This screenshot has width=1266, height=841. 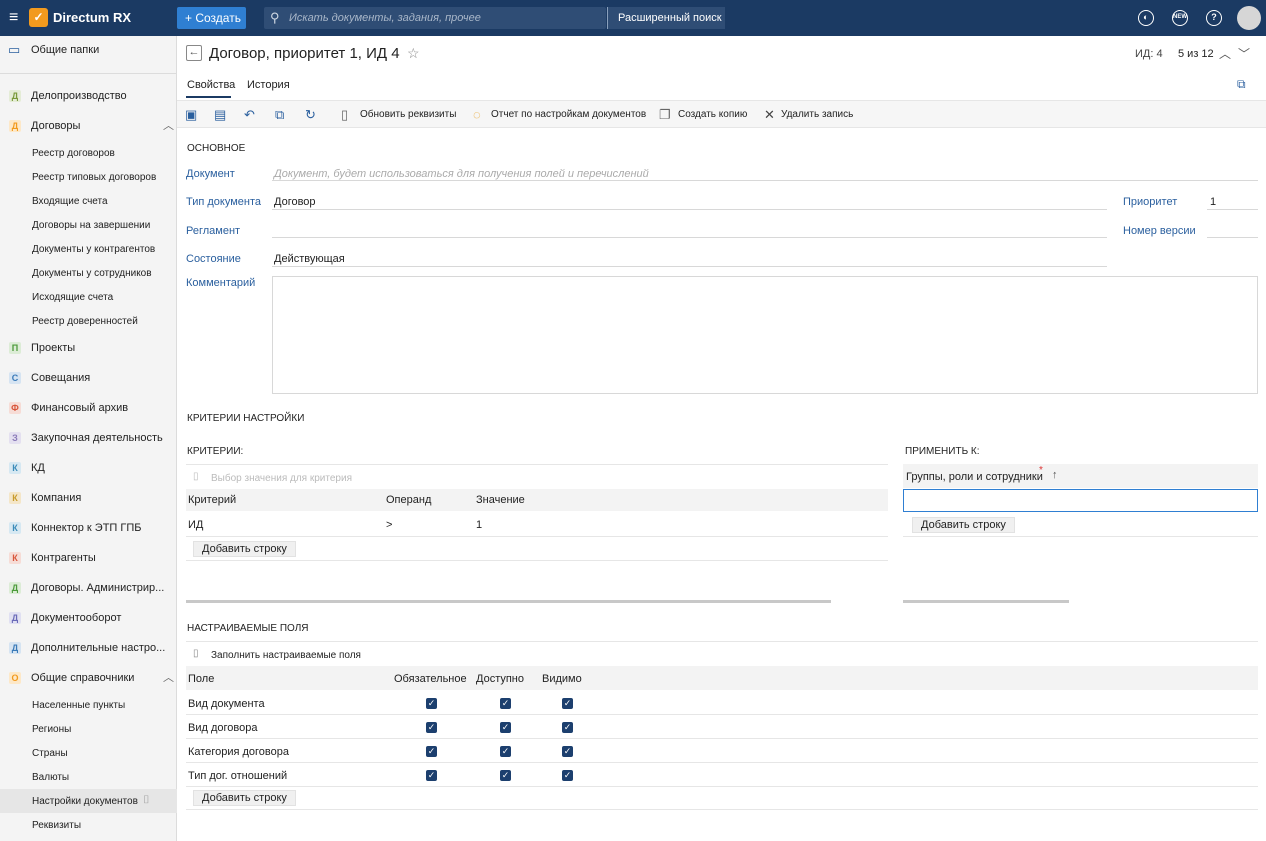 What do you see at coordinates (268, 85) in the screenshot?
I see `tab-history: История` at bounding box center [268, 85].